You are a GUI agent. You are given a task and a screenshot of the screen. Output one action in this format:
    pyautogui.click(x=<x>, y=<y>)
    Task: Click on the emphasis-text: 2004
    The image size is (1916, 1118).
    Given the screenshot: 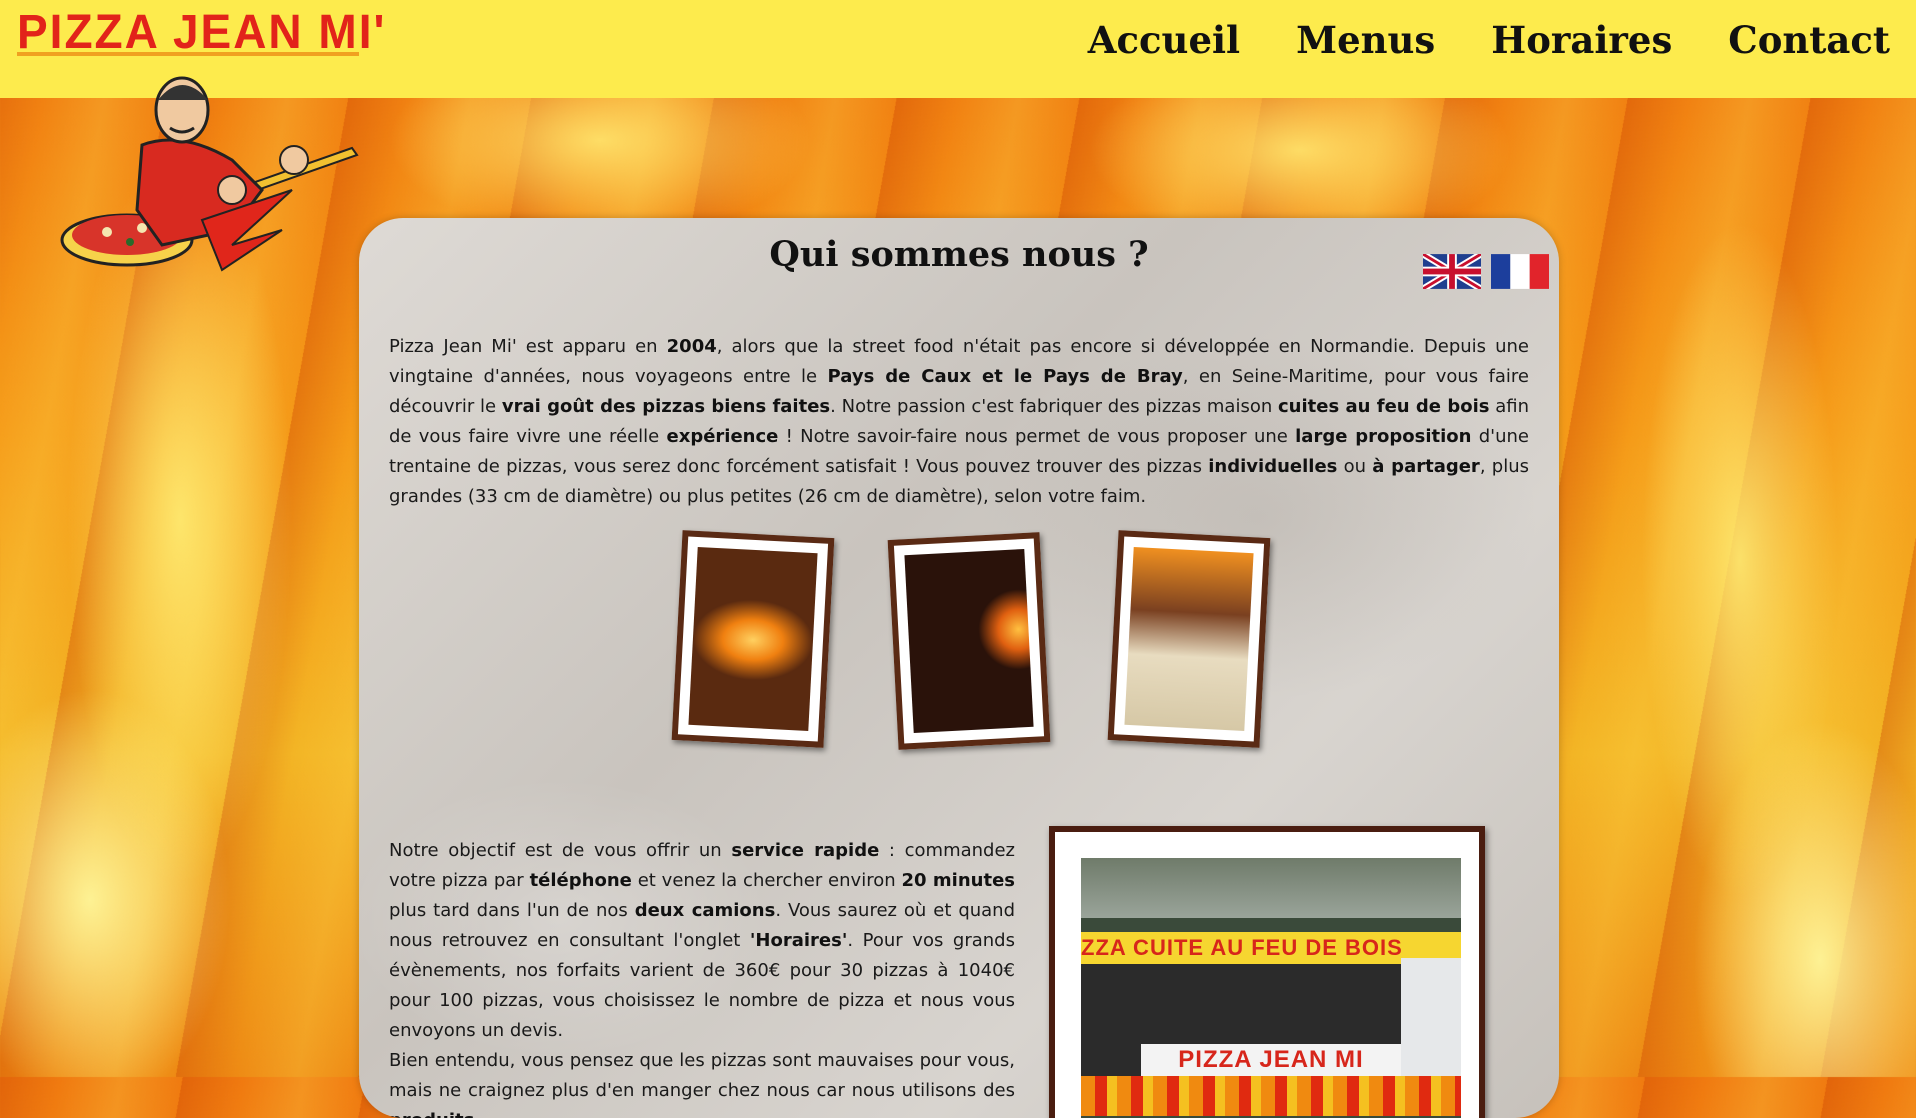 What is the action you would take?
    pyautogui.click(x=691, y=346)
    